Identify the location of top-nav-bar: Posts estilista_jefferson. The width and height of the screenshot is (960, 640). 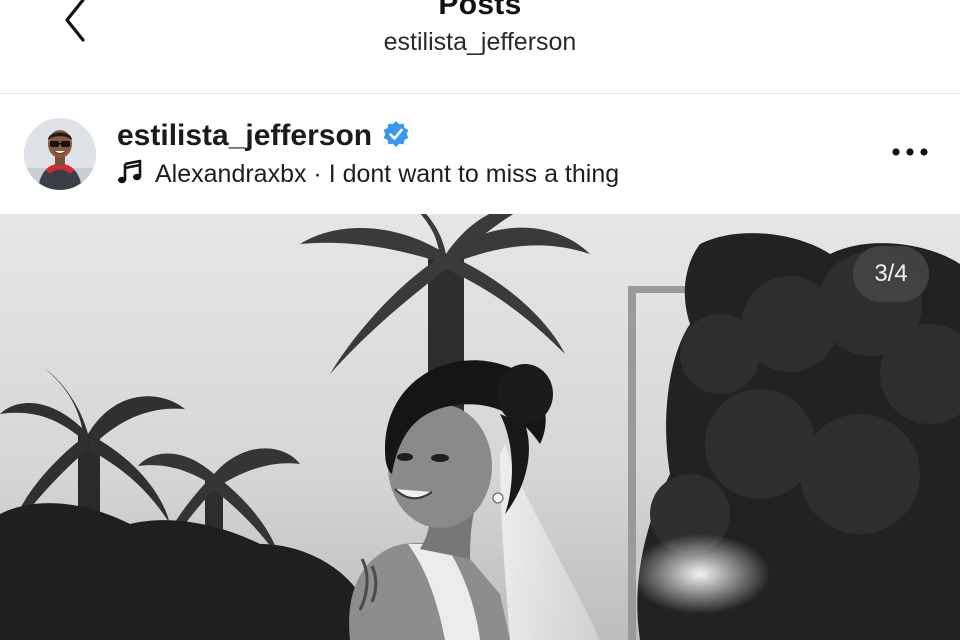
(480, 47).